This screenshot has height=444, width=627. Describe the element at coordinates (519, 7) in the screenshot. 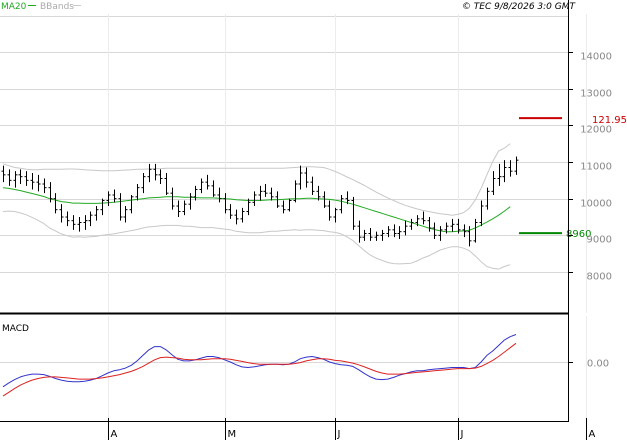

I see `watermark: © TEC 9/8/2026 3:0 GMT` at that location.